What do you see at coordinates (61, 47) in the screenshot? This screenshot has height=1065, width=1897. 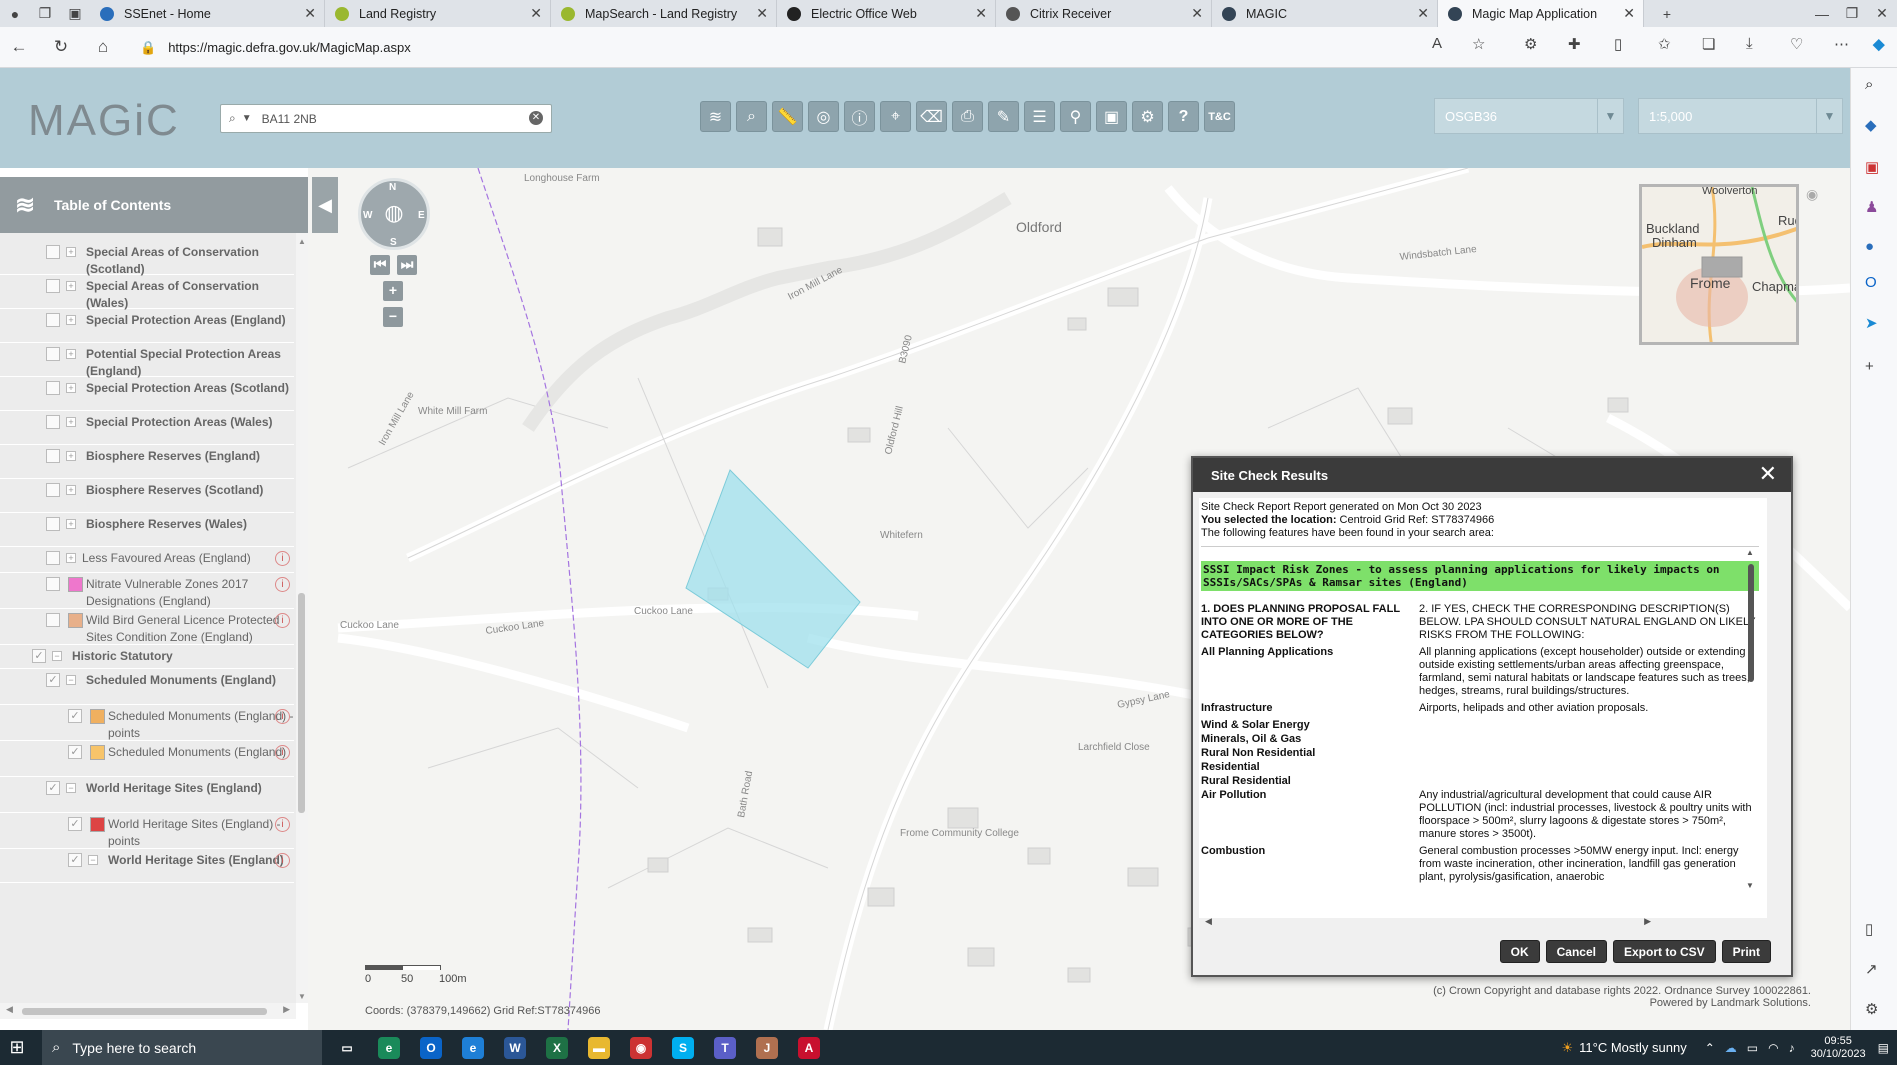 I see `reload-icon: ↻` at bounding box center [61, 47].